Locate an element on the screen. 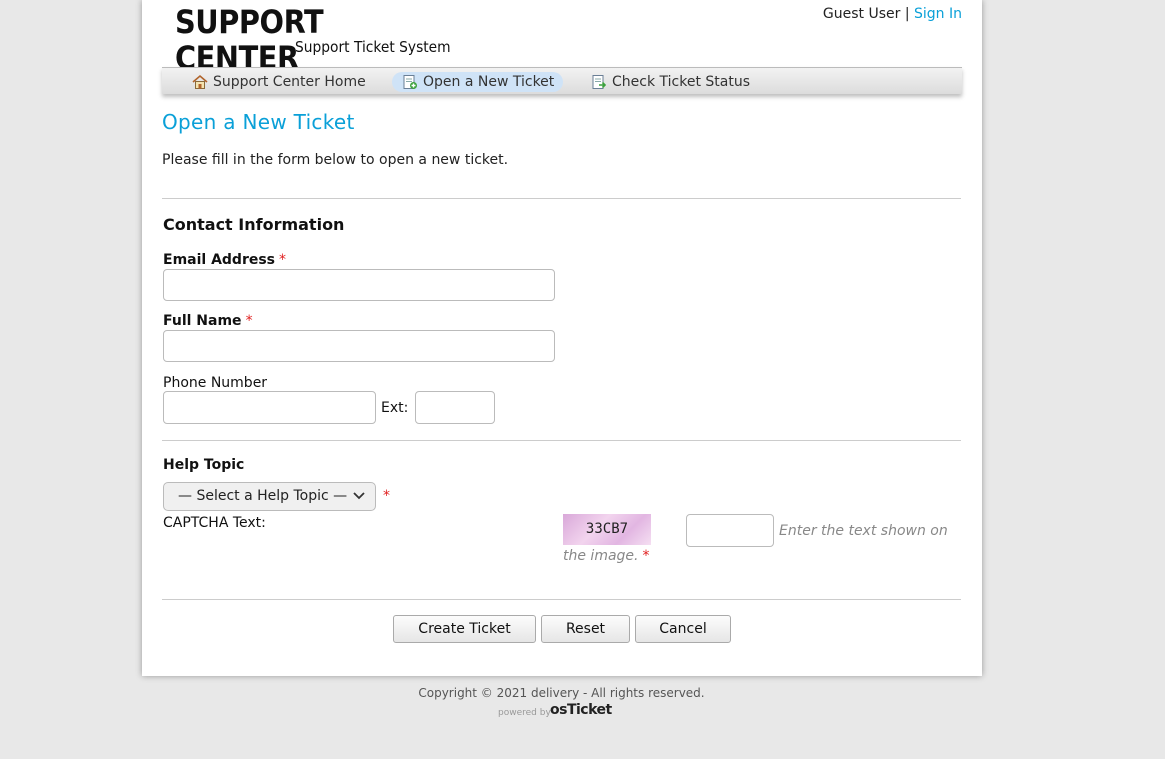 Image resolution: width=1165 pixels, height=759 pixels. nav-item-label: Open a New Ticket is located at coordinates (489, 82).